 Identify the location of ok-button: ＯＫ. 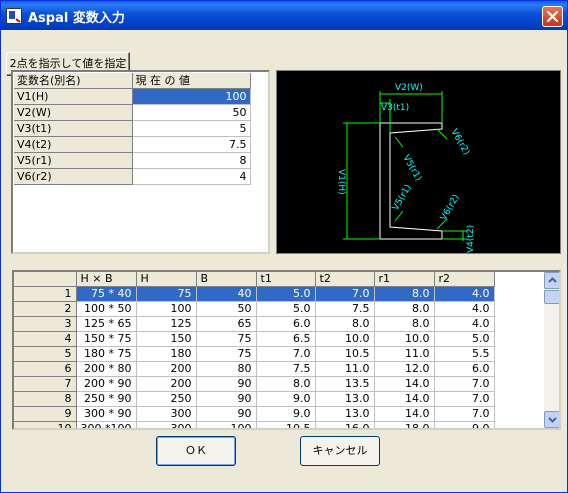
(196, 451).